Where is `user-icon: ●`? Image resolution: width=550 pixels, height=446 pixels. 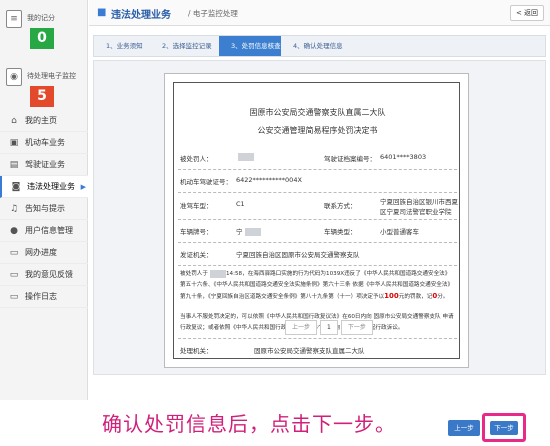 user-icon: ● is located at coordinates (14, 230).